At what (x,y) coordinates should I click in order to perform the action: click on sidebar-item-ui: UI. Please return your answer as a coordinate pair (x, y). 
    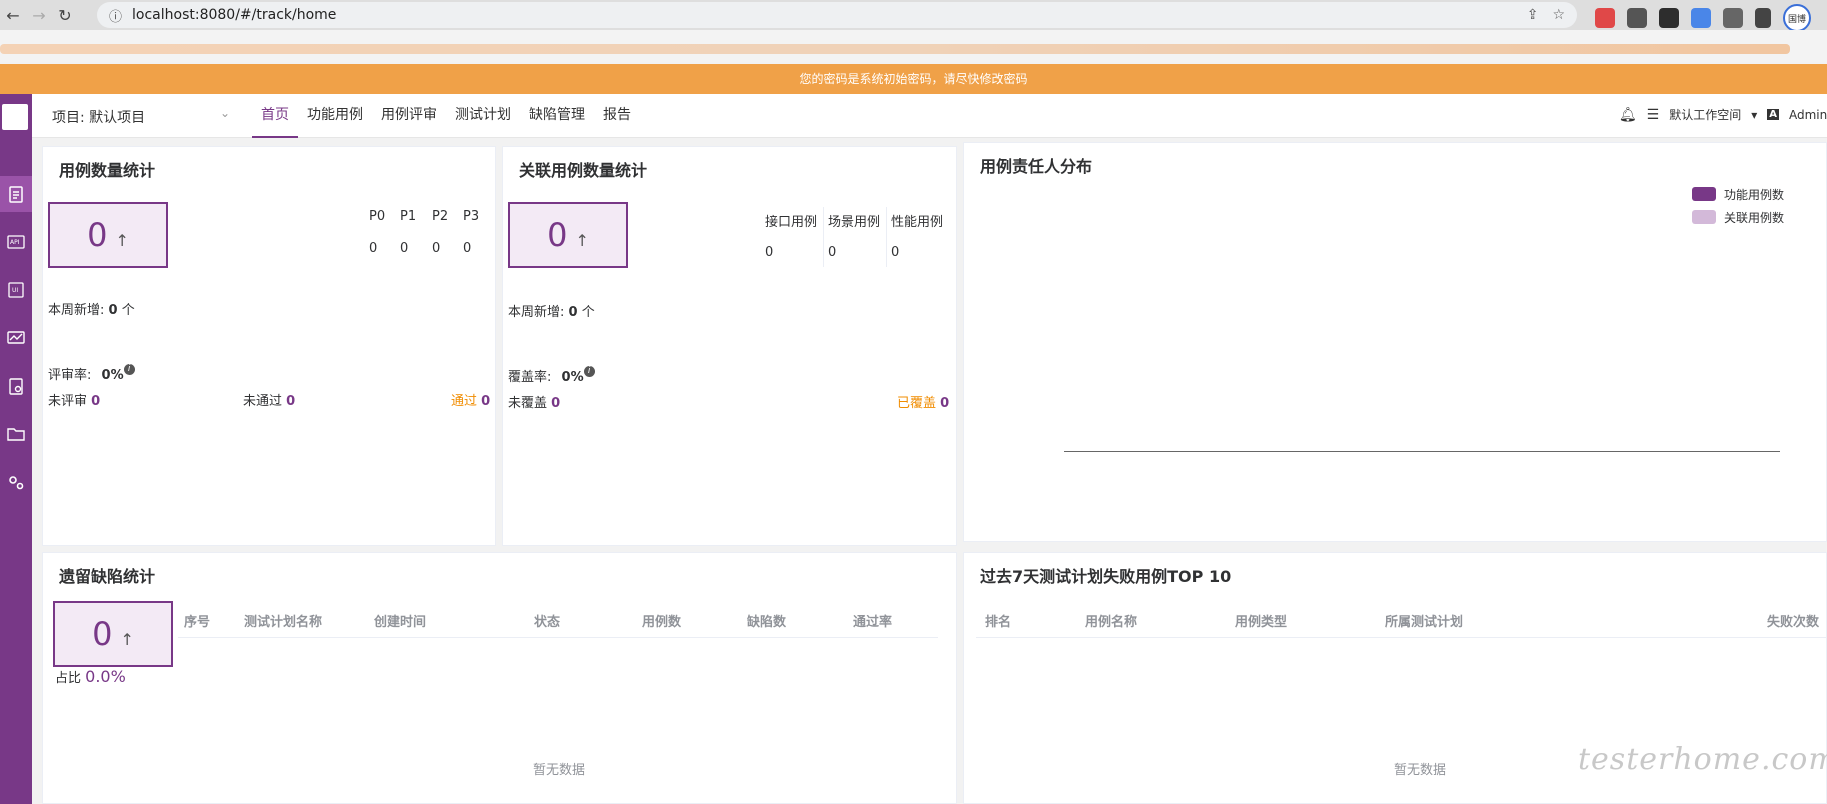
    Looking at the image, I should click on (16, 290).